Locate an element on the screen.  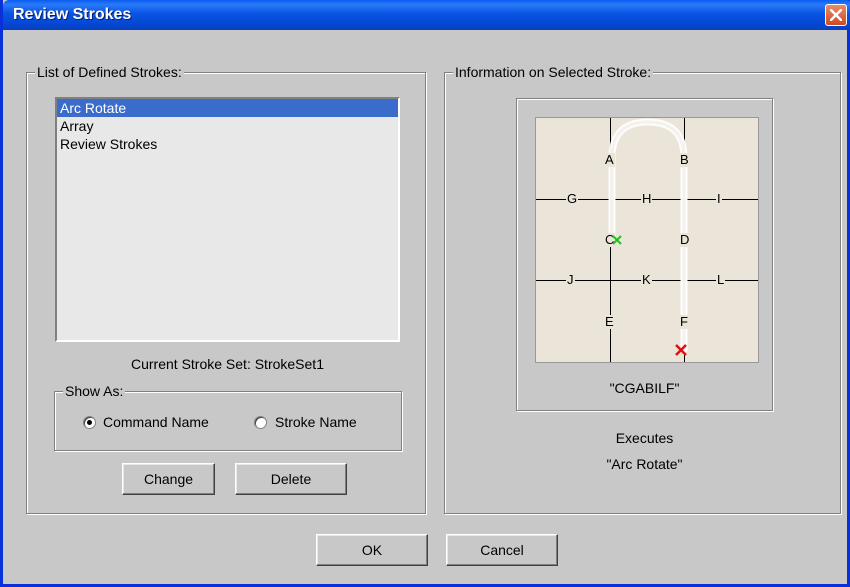
defined-strokes-legend: List of Defined Strokes: is located at coordinates (109, 72).